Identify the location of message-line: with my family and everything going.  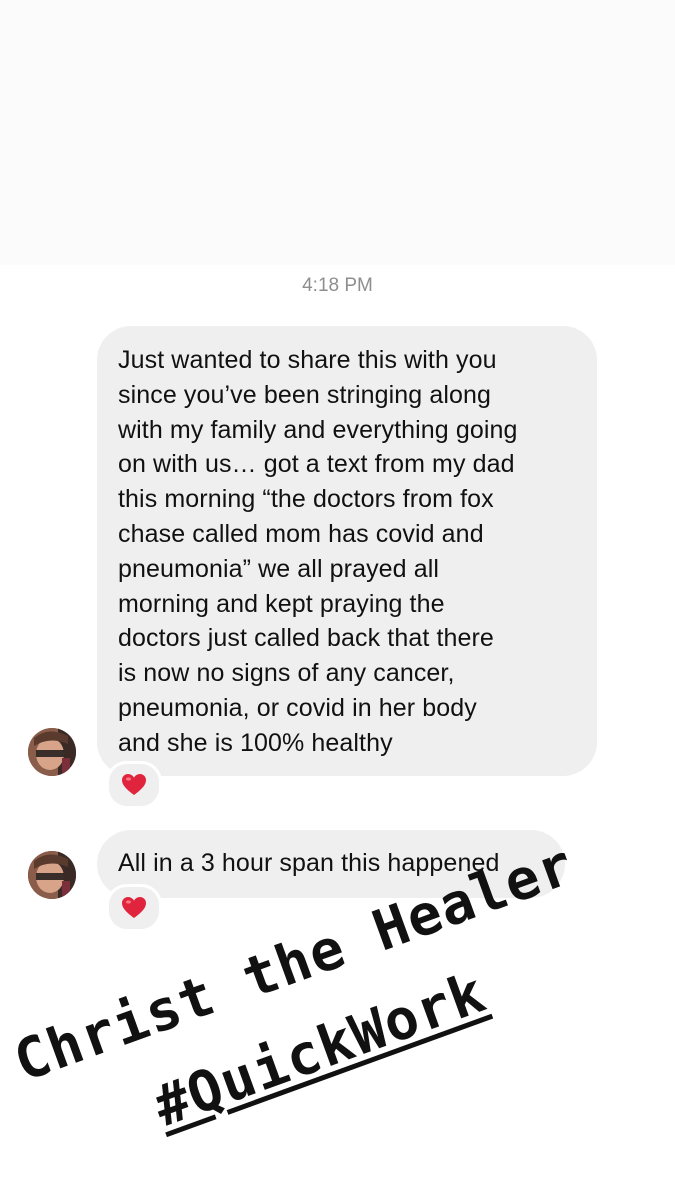
(318, 429).